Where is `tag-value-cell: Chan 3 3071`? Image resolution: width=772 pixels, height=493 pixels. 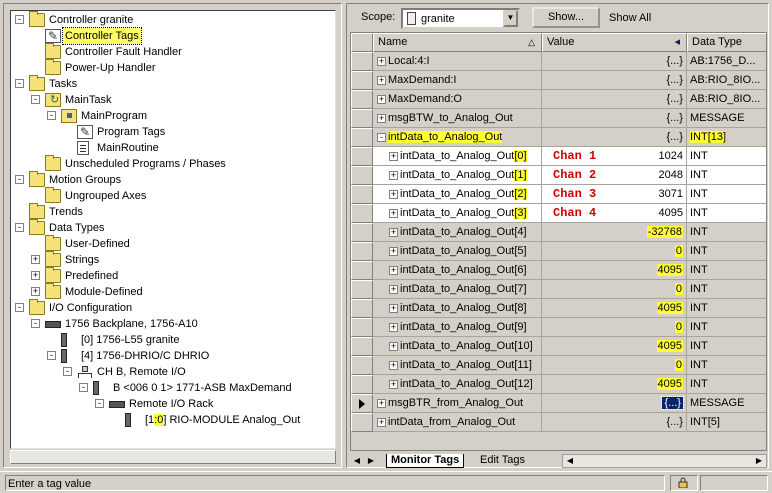 tag-value-cell: Chan 3 3071 is located at coordinates (614, 194).